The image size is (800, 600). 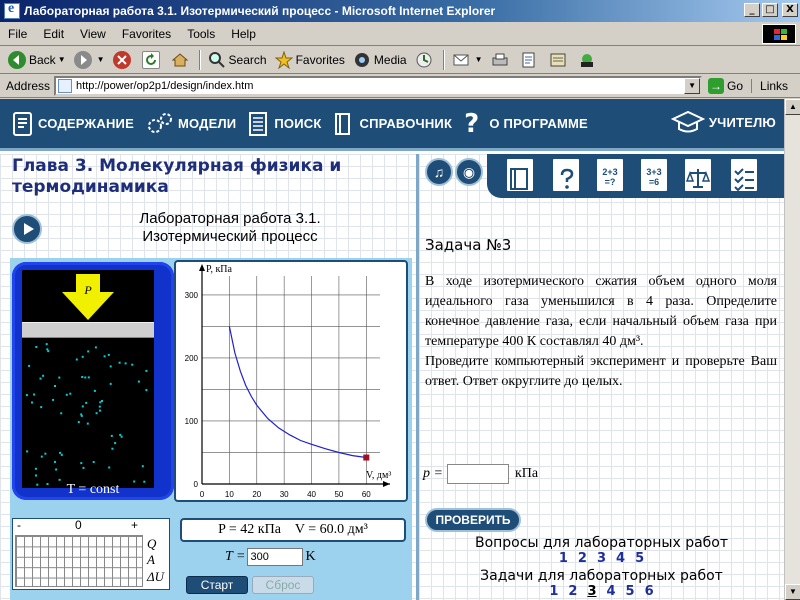 What do you see at coordinates (17, 34) in the screenshot?
I see `menu-file: File` at bounding box center [17, 34].